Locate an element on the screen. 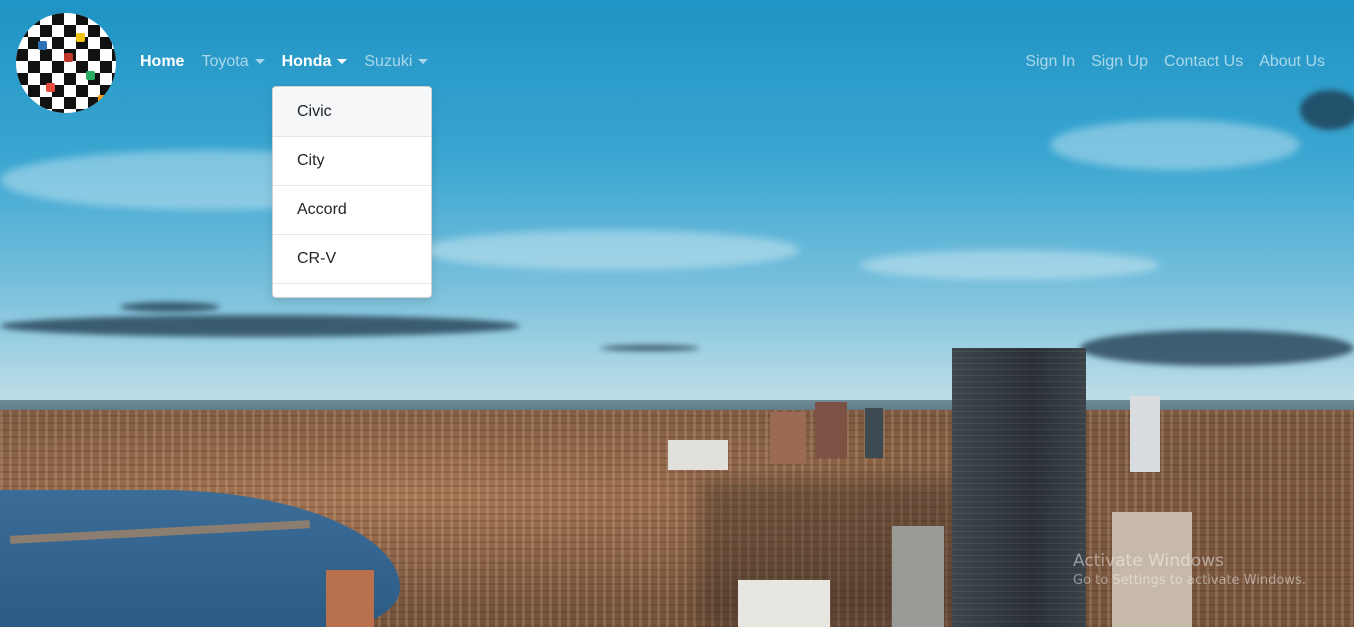 Image resolution: width=1354 pixels, height=627 pixels. nav-suzuki-label: Suzuki is located at coordinates (388, 61).